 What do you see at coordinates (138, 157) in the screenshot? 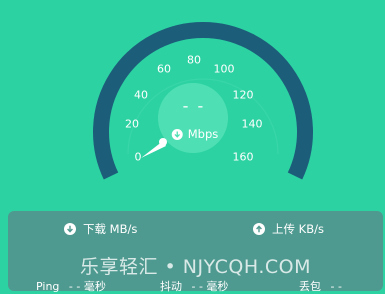
I see `gauge-label-0: 0` at bounding box center [138, 157].